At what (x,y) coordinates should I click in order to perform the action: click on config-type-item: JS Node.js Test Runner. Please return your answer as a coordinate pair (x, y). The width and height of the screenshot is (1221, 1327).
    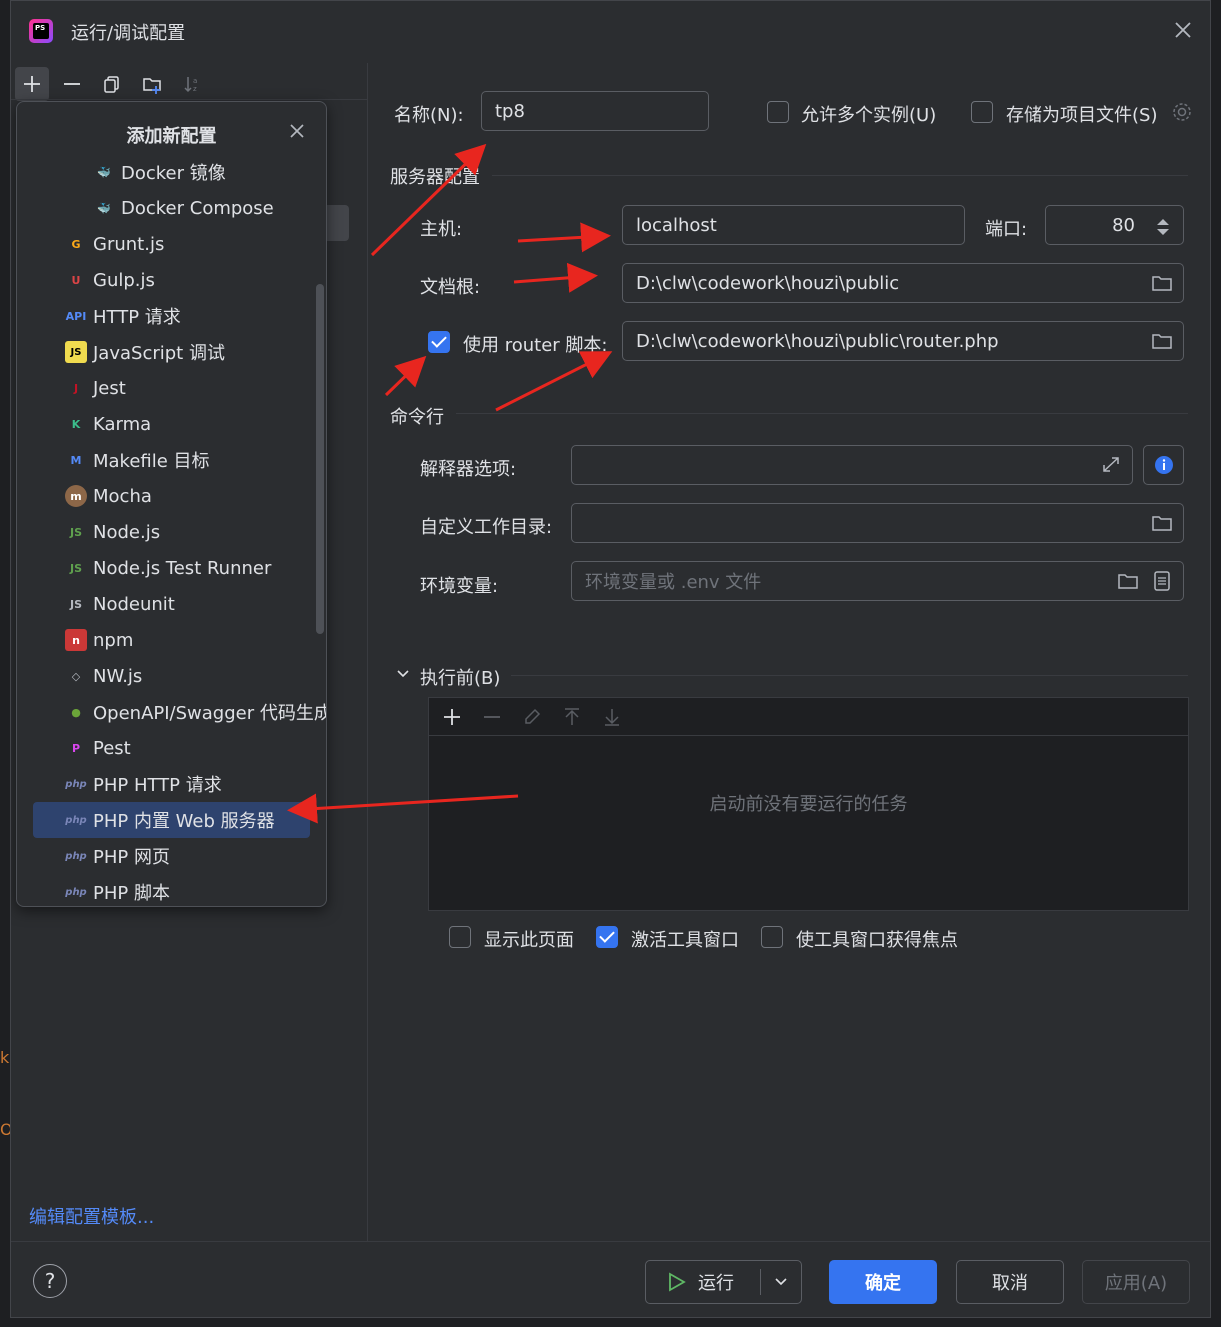
    Looking at the image, I should click on (171, 568).